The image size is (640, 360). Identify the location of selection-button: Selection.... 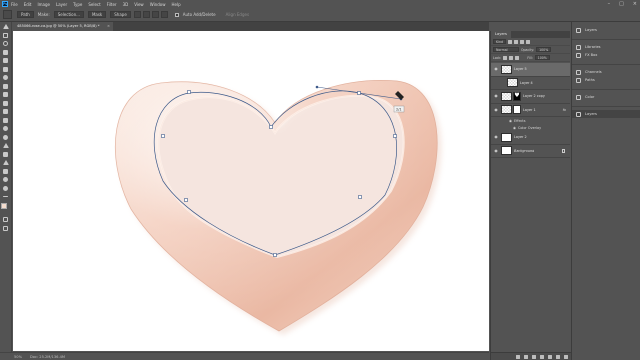
(68, 14).